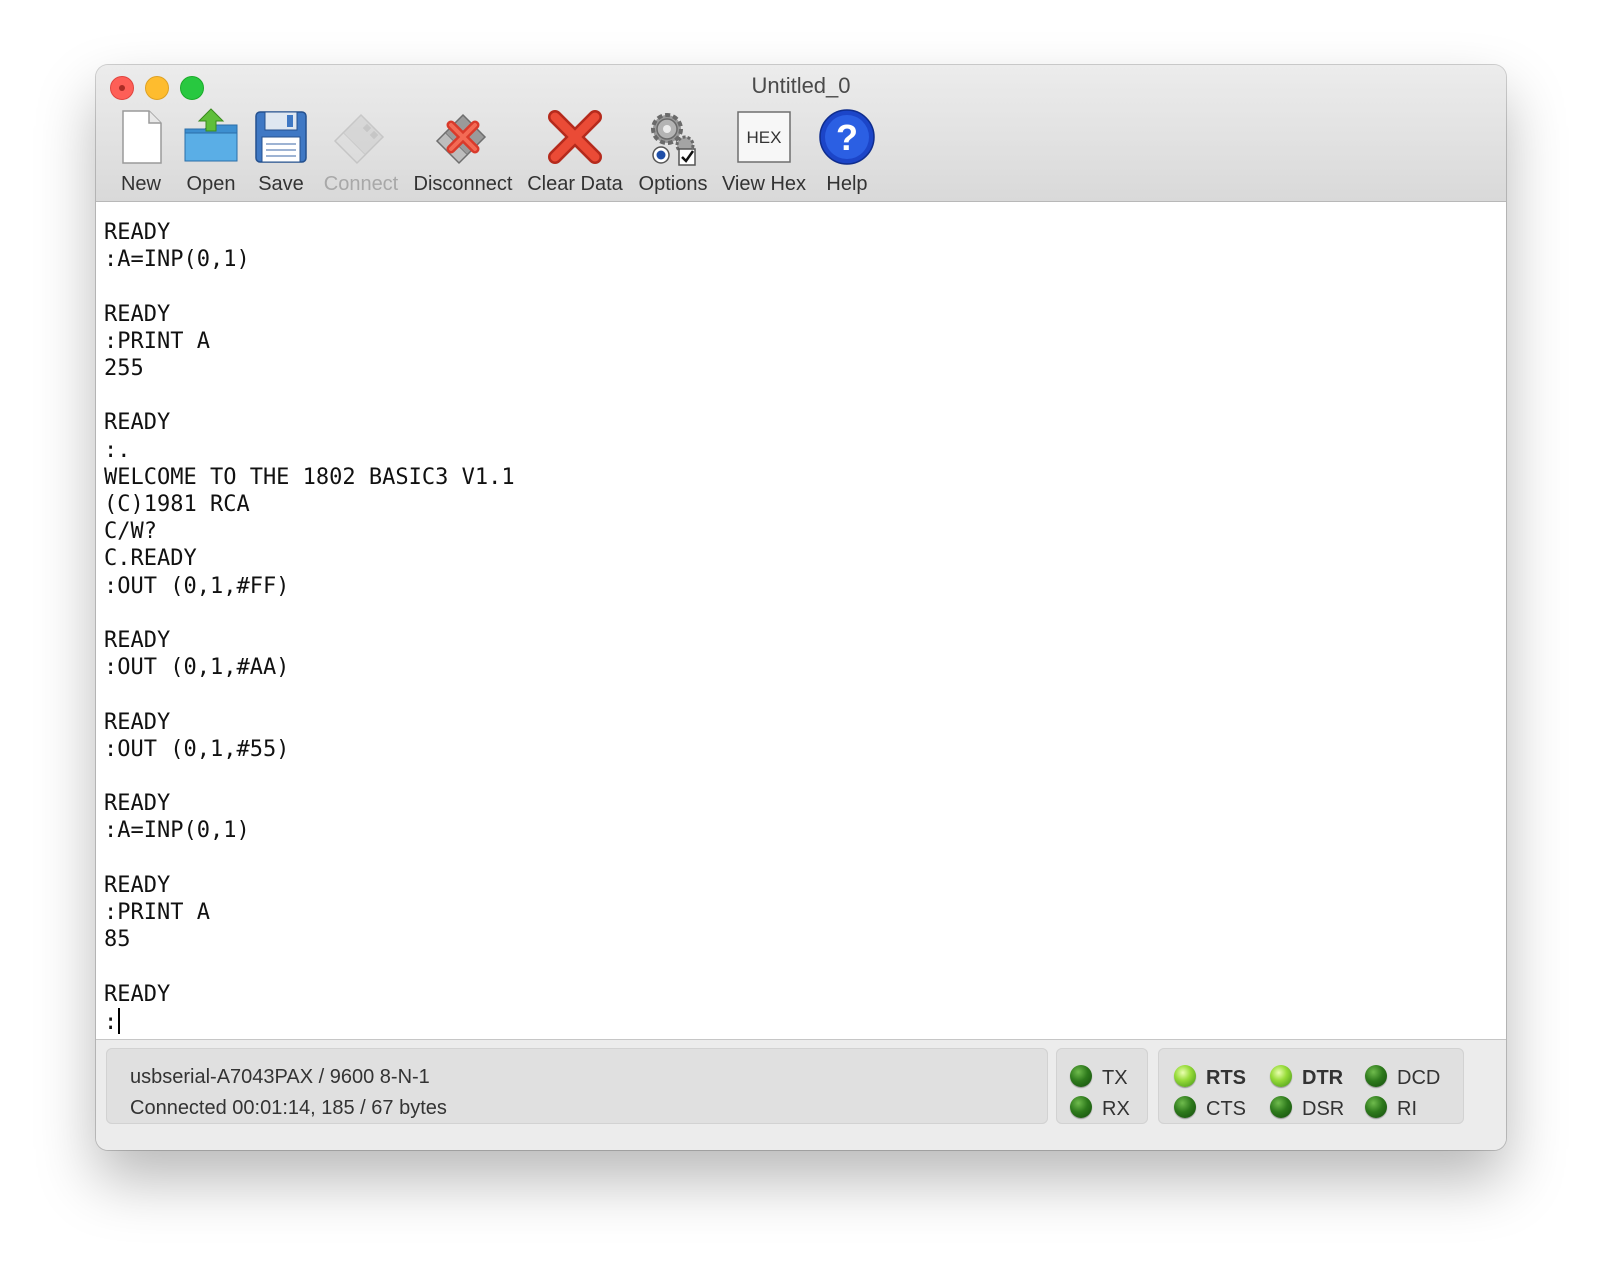 This screenshot has width=1600, height=1277. I want to click on dtr-led-icon, so click(1281, 1076).